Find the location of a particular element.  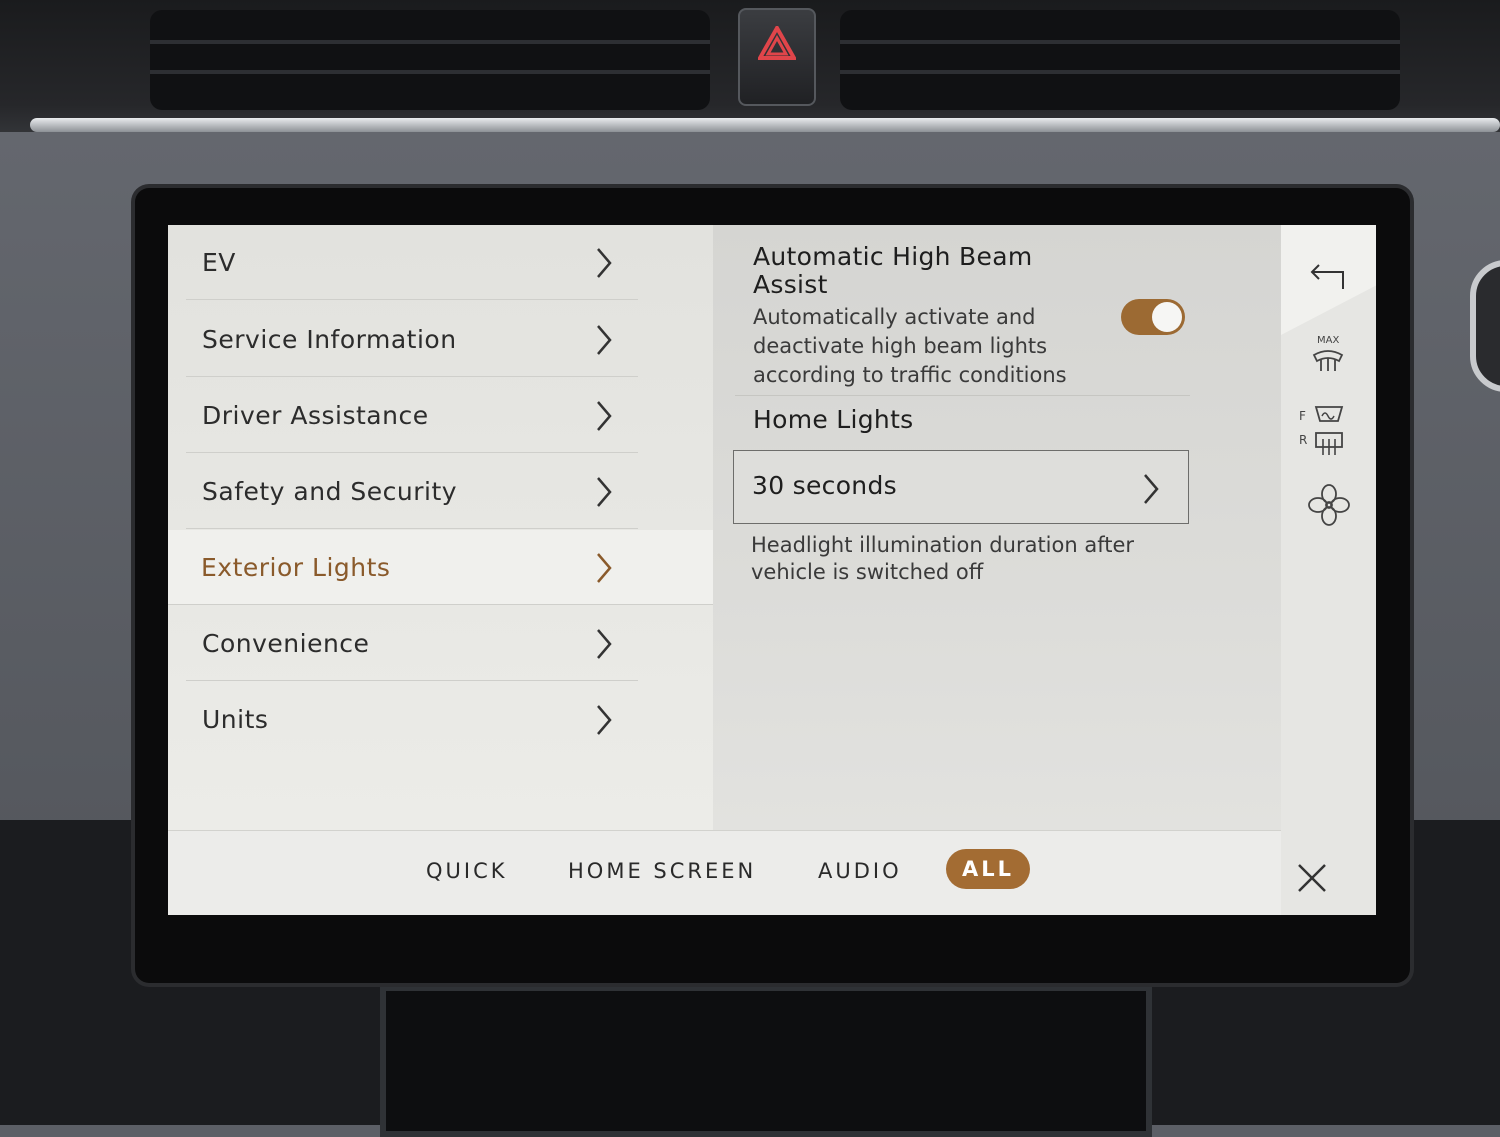

menu-item-convenience: Convenience is located at coordinates (412, 643).